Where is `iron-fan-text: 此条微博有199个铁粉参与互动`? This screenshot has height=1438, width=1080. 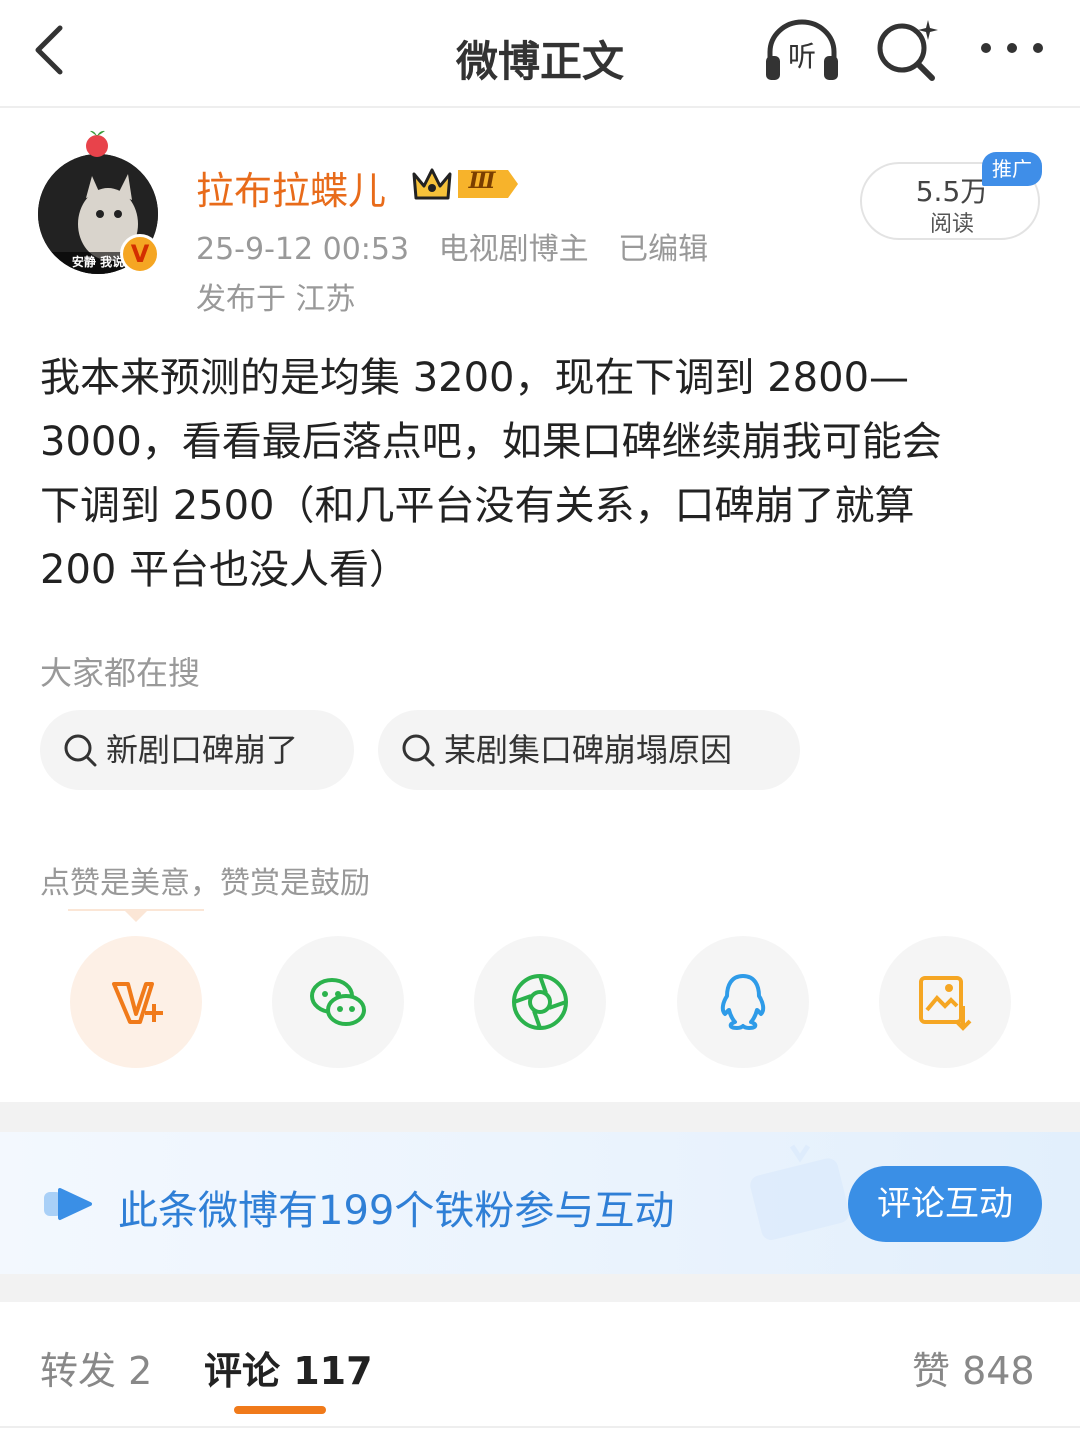 iron-fan-text: 此条微博有199个铁粉参与互动 is located at coordinates (396, 1211).